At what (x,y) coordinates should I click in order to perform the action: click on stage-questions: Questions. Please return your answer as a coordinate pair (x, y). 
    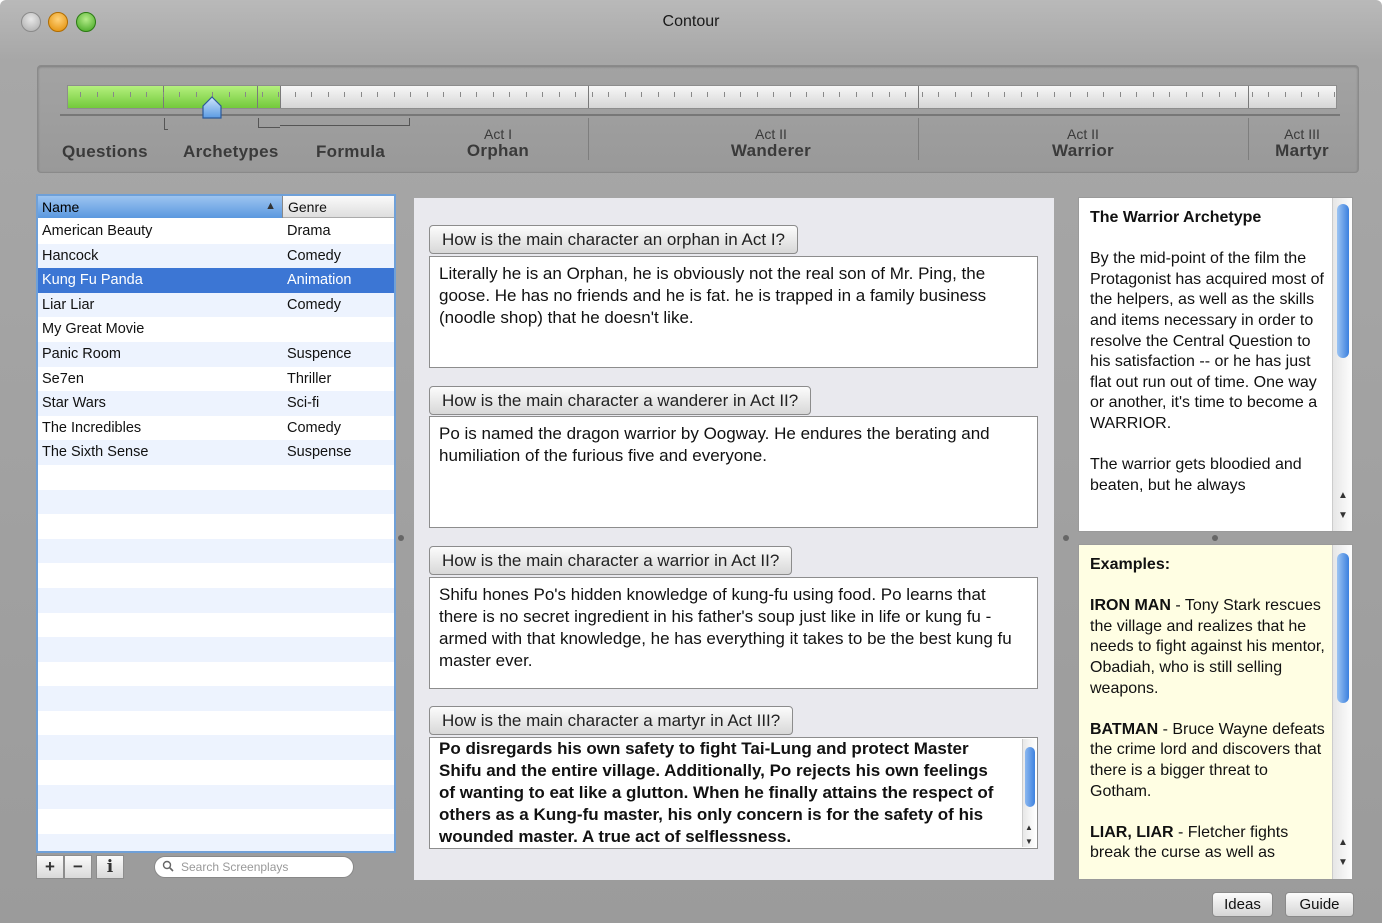
    Looking at the image, I should click on (105, 152).